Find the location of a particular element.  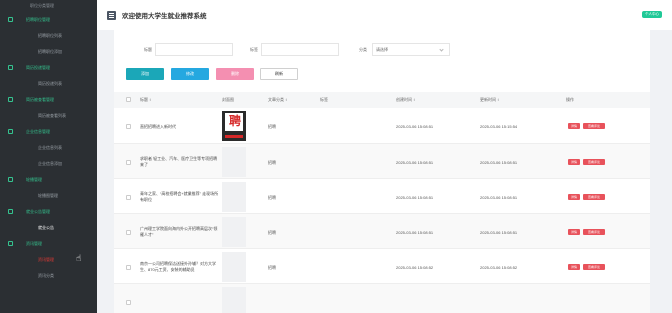

header-category: 文章分类 ↕ is located at coordinates (277, 100).